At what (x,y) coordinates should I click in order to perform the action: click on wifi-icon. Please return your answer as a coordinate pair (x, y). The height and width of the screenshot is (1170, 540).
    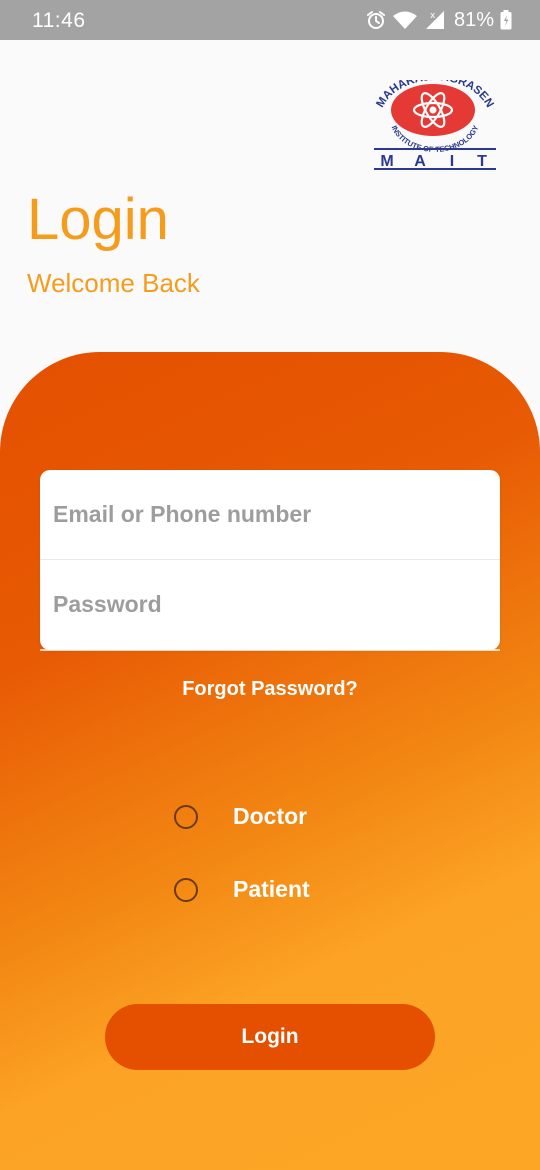
    Looking at the image, I should click on (404, 20).